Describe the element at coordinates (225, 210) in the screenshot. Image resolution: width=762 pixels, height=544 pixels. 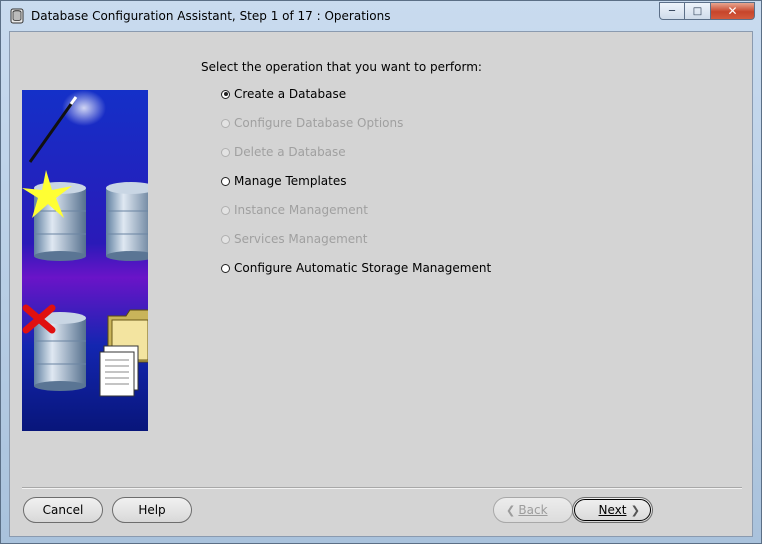
I see `radio-instance-management` at that location.